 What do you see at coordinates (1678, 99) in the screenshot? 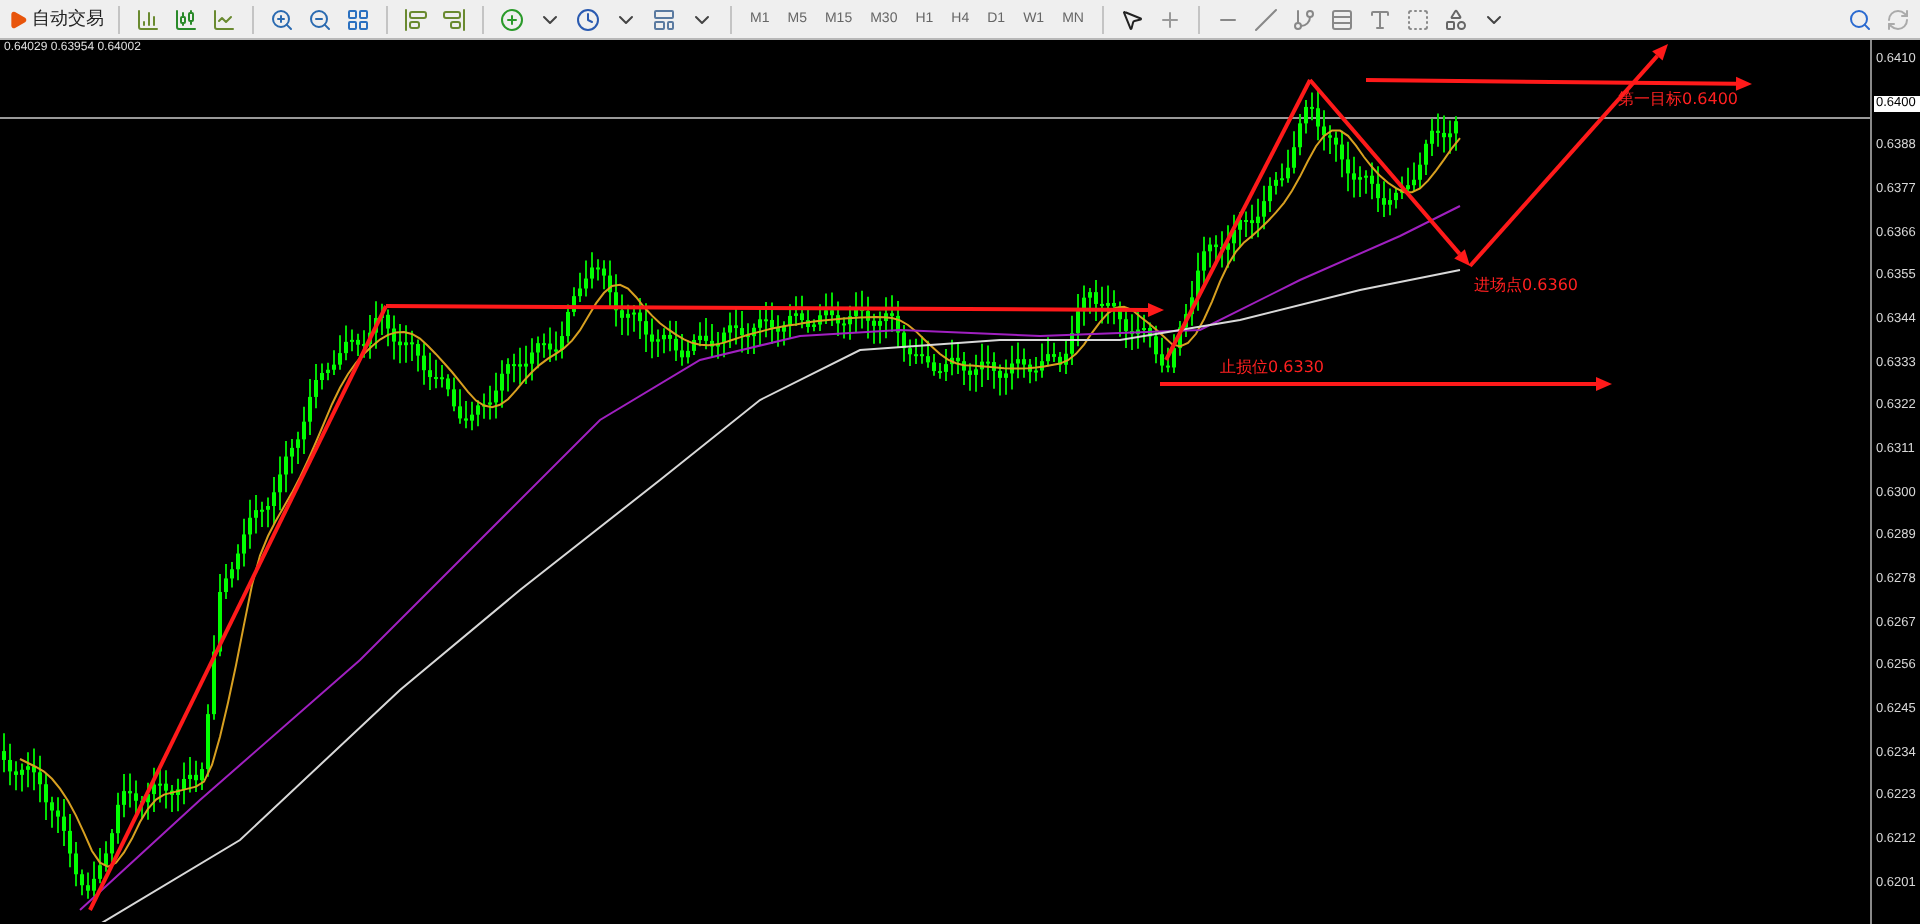
I see `chart-annotation: 第一目标0.6400` at bounding box center [1678, 99].